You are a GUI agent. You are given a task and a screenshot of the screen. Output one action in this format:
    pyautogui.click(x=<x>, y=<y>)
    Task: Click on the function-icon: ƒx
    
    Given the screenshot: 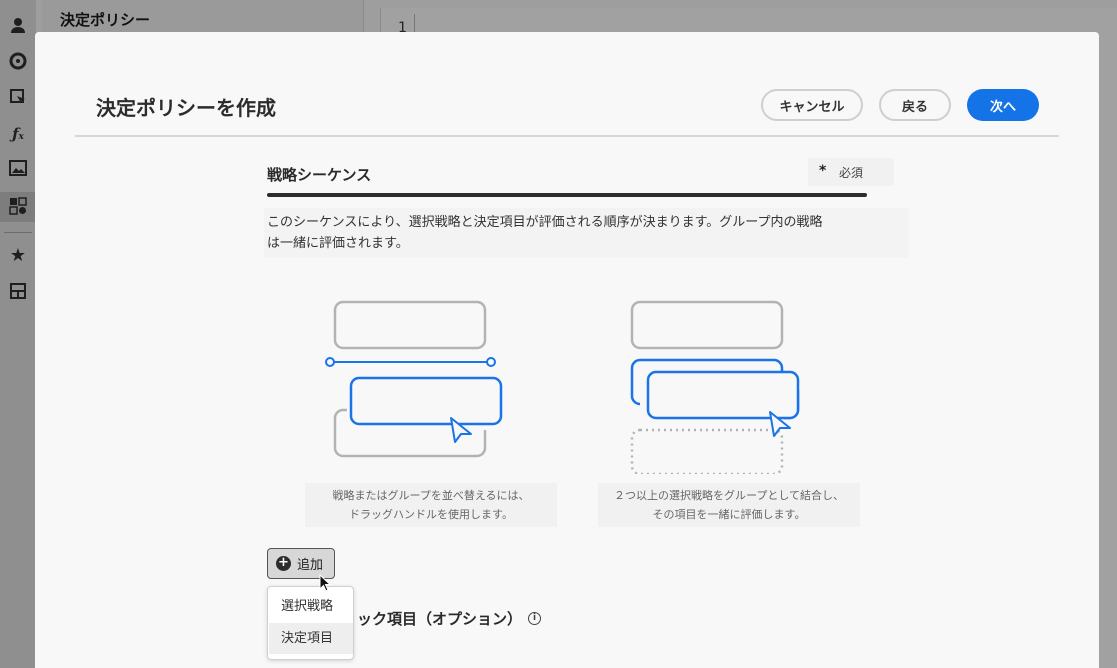 What is the action you would take?
    pyautogui.click(x=18, y=134)
    